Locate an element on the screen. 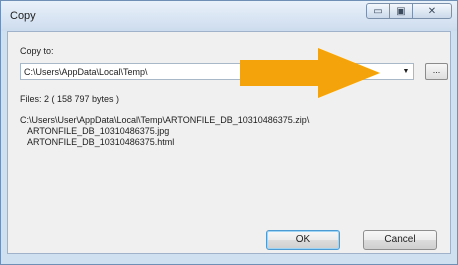  list-item: ARTONFILE_DB_10310486375.html is located at coordinates (101, 142).